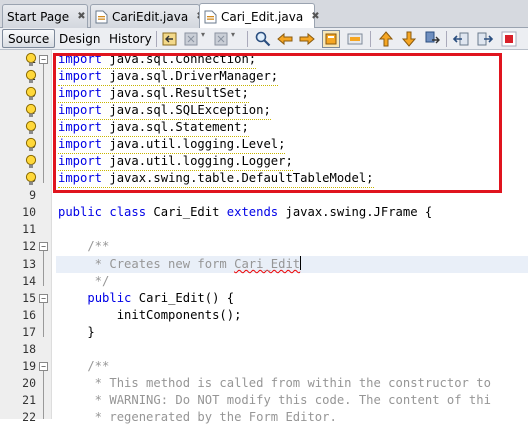  Describe the element at coordinates (29, 38) in the screenshot. I see `source-button: Source` at that location.